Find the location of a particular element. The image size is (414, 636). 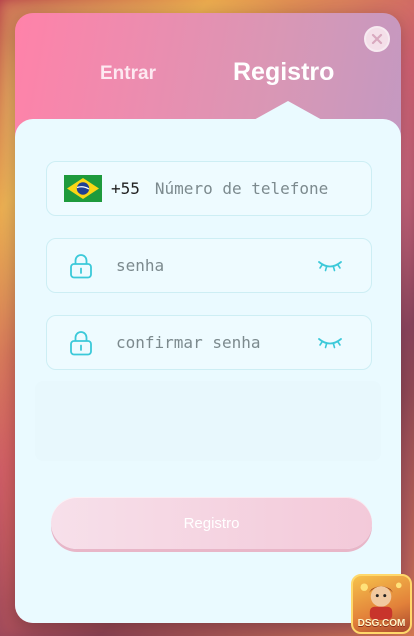

phone-input is located at coordinates (261, 188).